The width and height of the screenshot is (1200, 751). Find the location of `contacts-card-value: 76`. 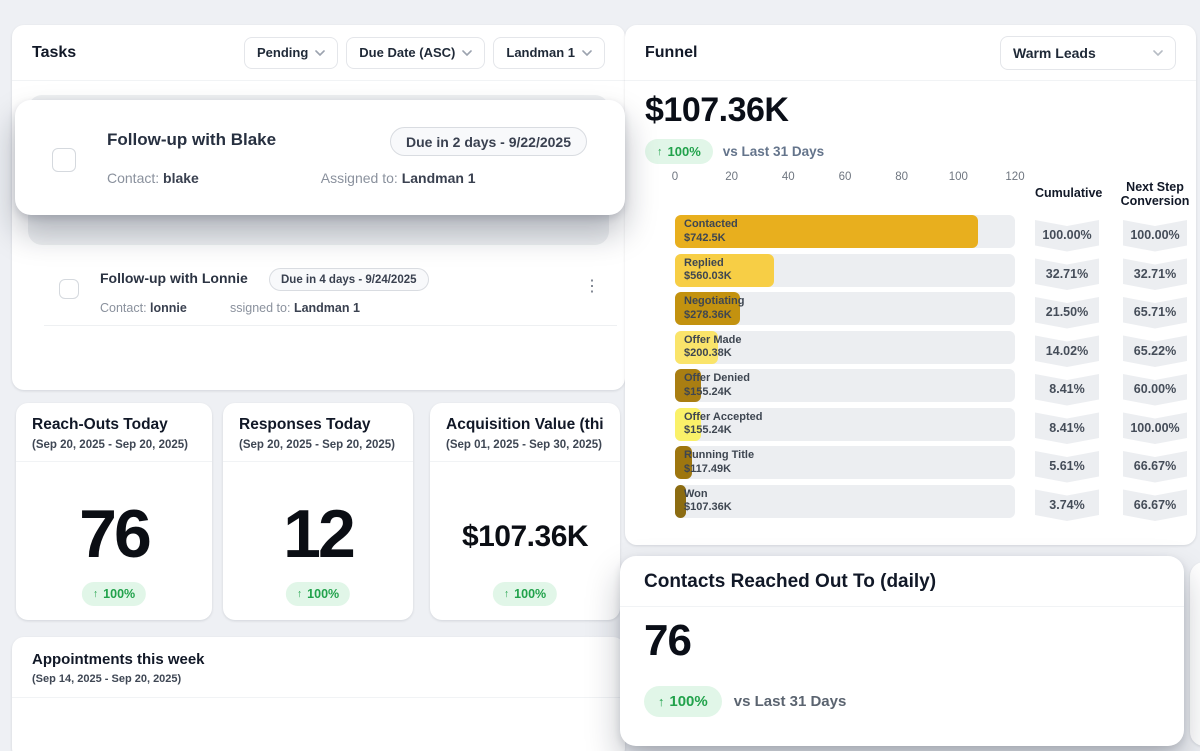

contacts-card-value: 76 is located at coordinates (668, 640).